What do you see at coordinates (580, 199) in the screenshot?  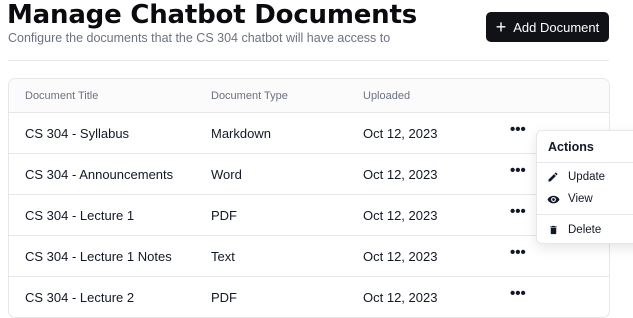 I see `menu-item-label: View` at bounding box center [580, 199].